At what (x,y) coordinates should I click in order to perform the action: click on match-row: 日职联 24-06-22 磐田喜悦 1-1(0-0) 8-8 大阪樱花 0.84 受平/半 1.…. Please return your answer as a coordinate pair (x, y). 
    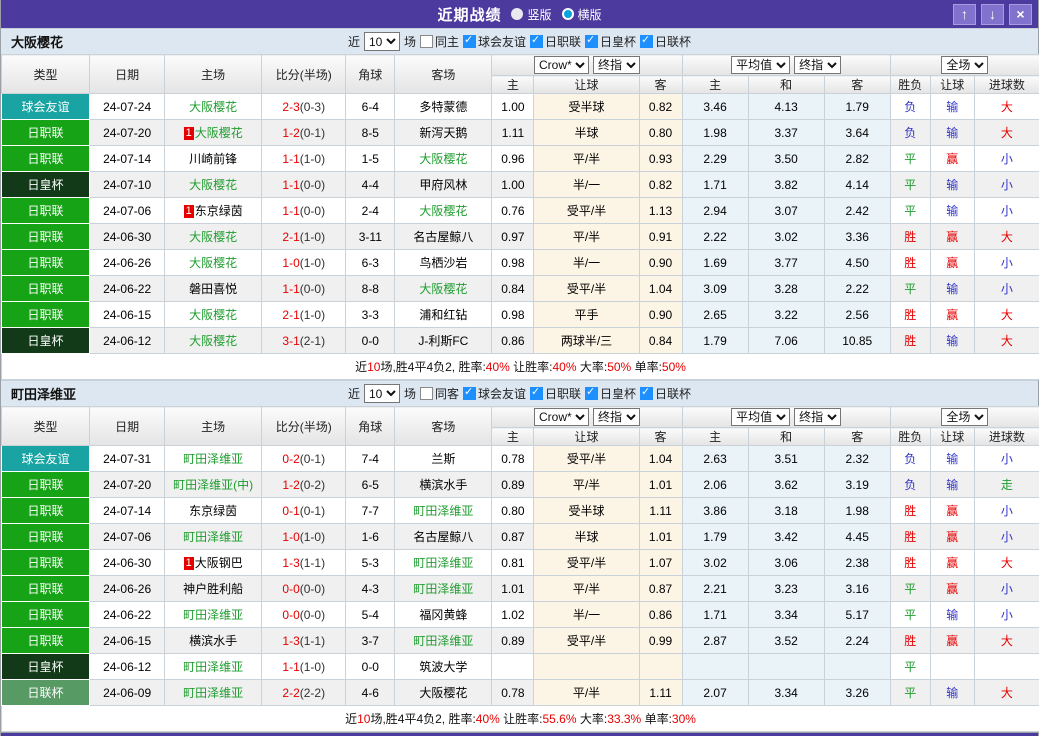
    Looking at the image, I should click on (519, 288).